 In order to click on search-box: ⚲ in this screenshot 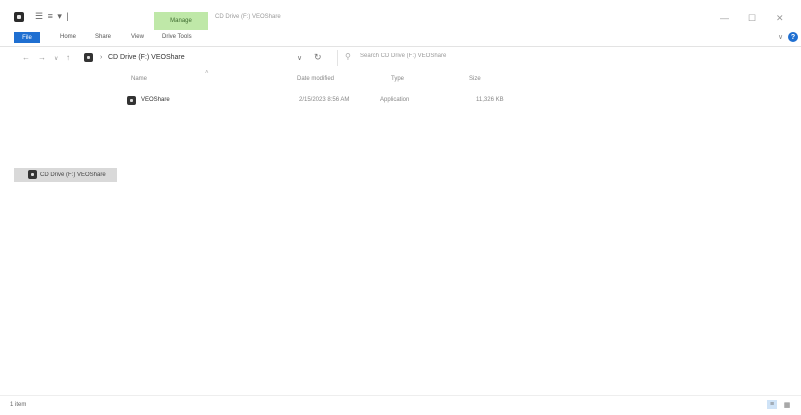, I will do `click(566, 58)`.